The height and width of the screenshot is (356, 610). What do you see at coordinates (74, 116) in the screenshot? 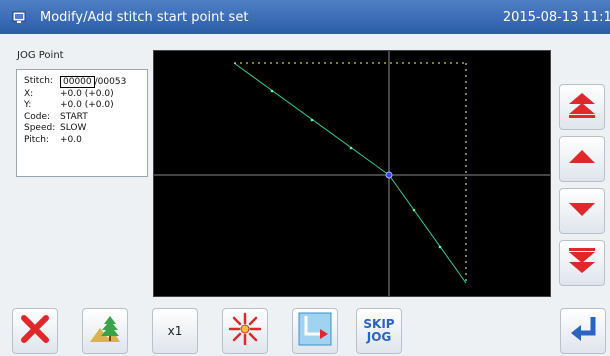
I see `code-value: START` at bounding box center [74, 116].